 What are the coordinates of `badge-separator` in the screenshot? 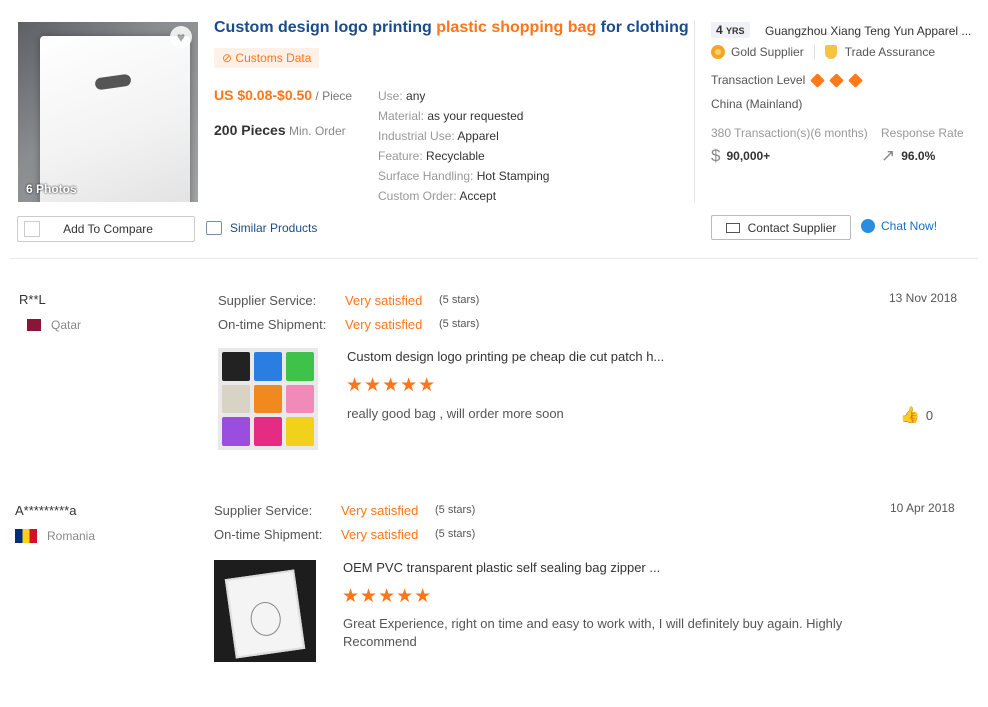 It's located at (814, 52).